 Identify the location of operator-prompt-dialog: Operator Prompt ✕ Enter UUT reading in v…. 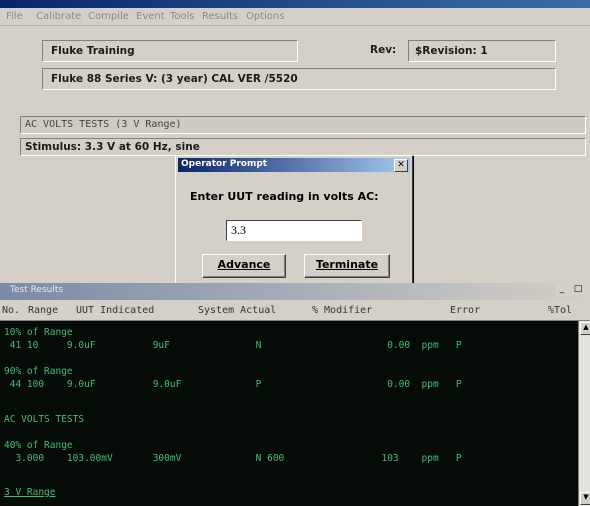
(294, 220).